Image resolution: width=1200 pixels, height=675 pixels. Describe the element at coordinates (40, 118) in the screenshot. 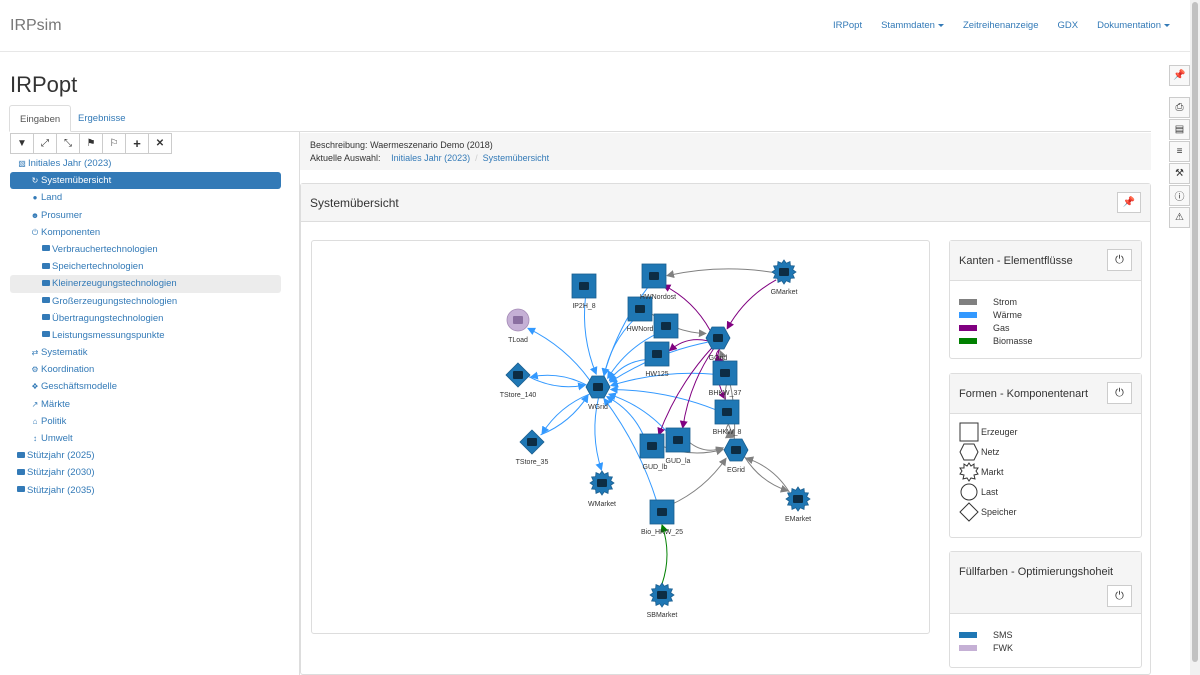

I see `tab-eingaben: Eingaben` at that location.